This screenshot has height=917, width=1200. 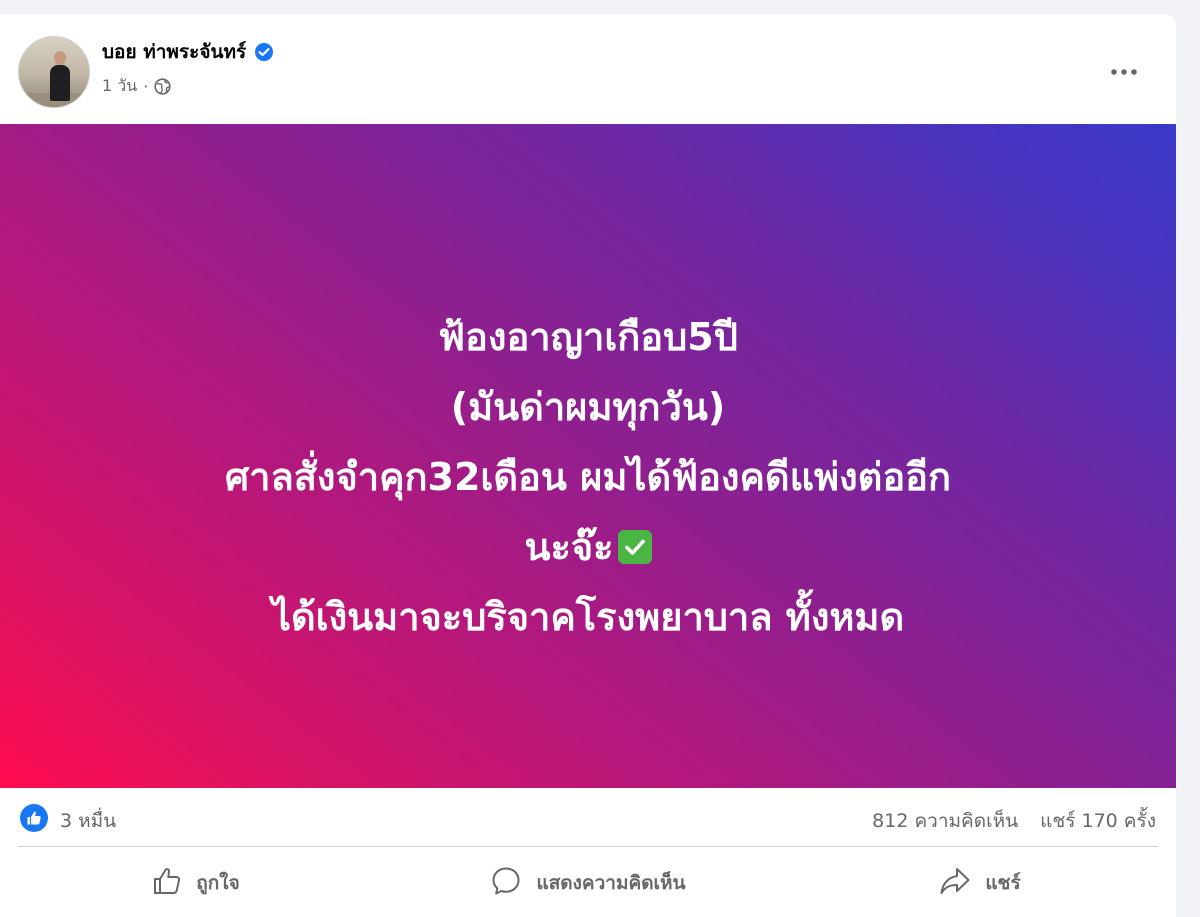 What do you see at coordinates (167, 883) in the screenshot?
I see `thumbs-up-icon` at bounding box center [167, 883].